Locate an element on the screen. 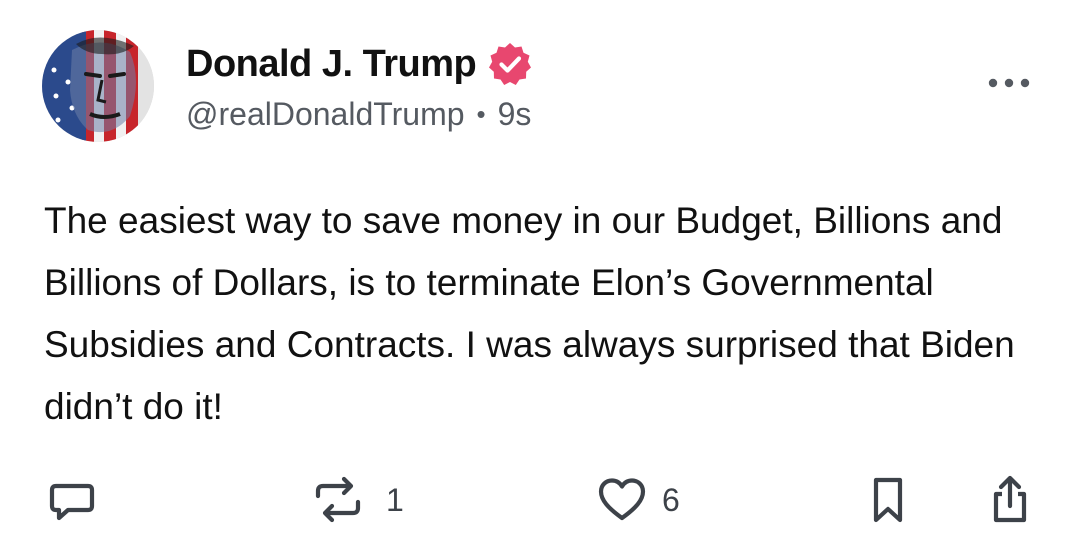 Image resolution: width=1080 pixels, height=551 pixels. avatar-flag-portrait-icon is located at coordinates (98, 86).